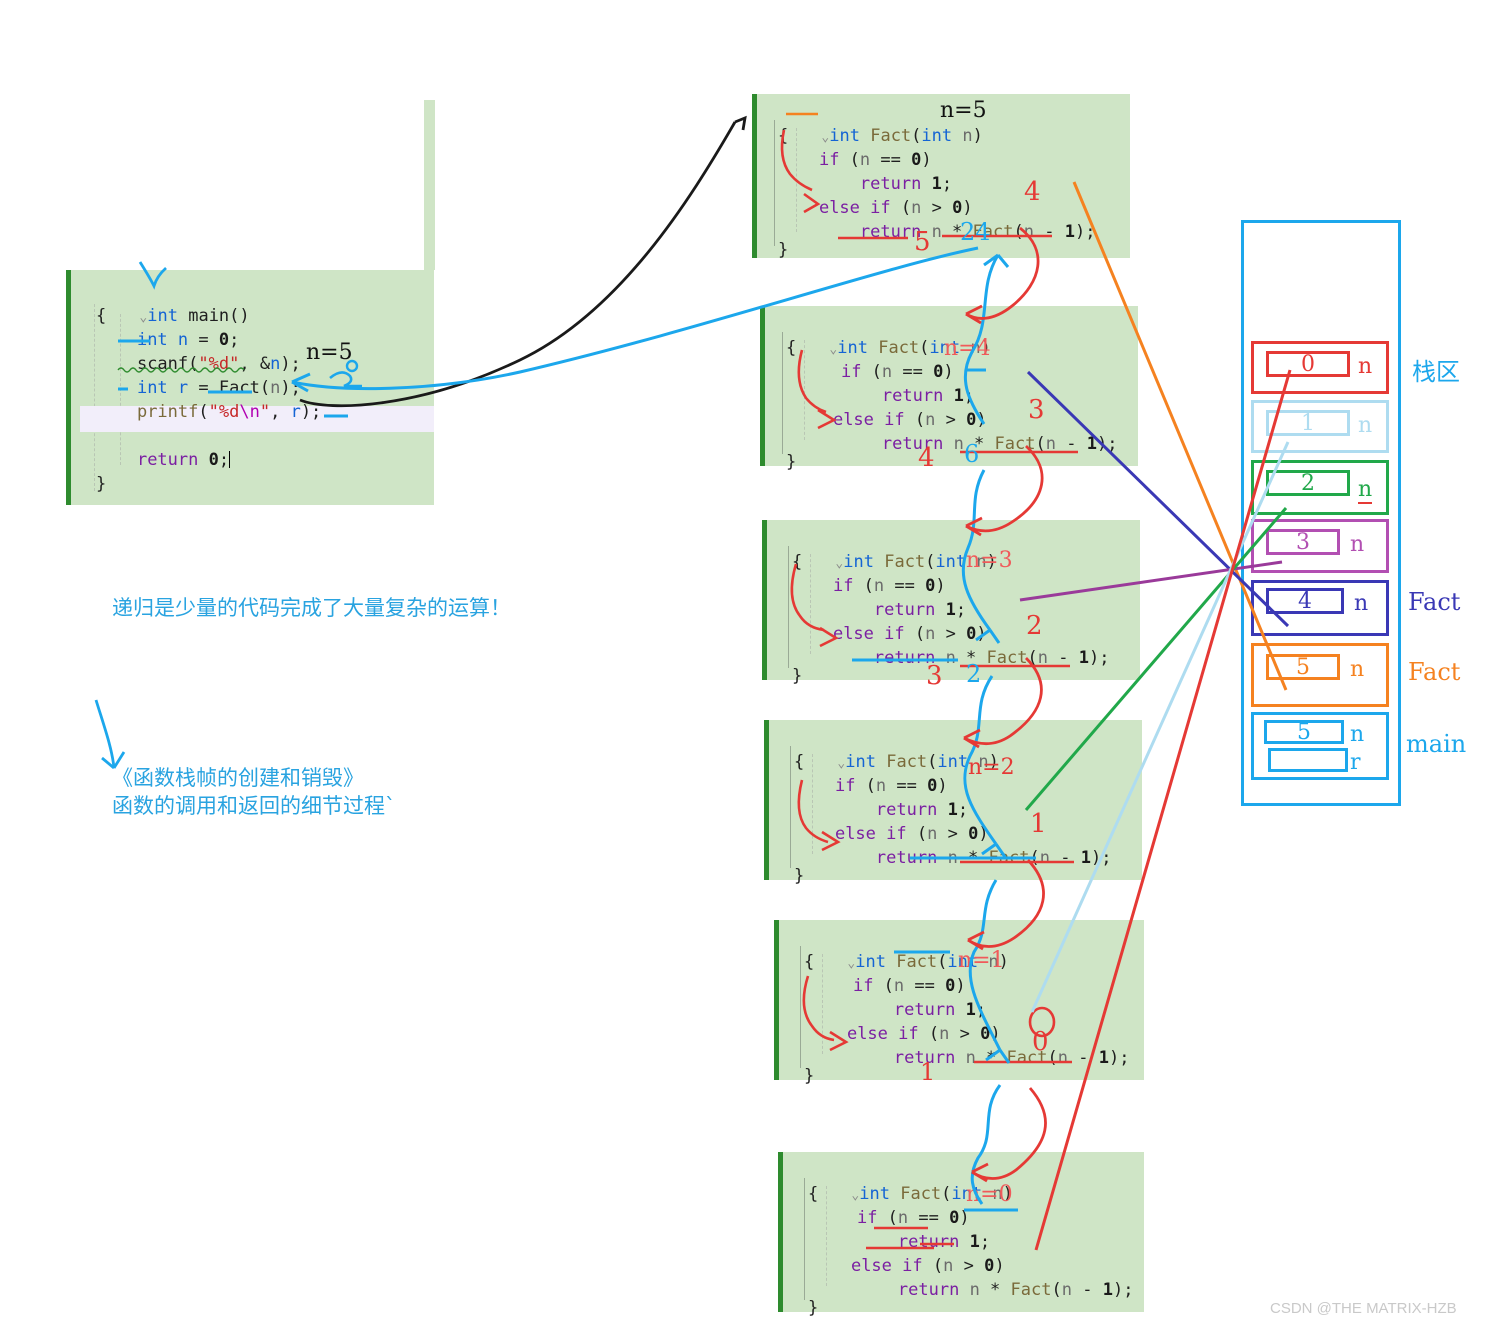 This screenshot has height=1340, width=1499. I want to click on stack-slot-label-0: n, so click(1365, 366).